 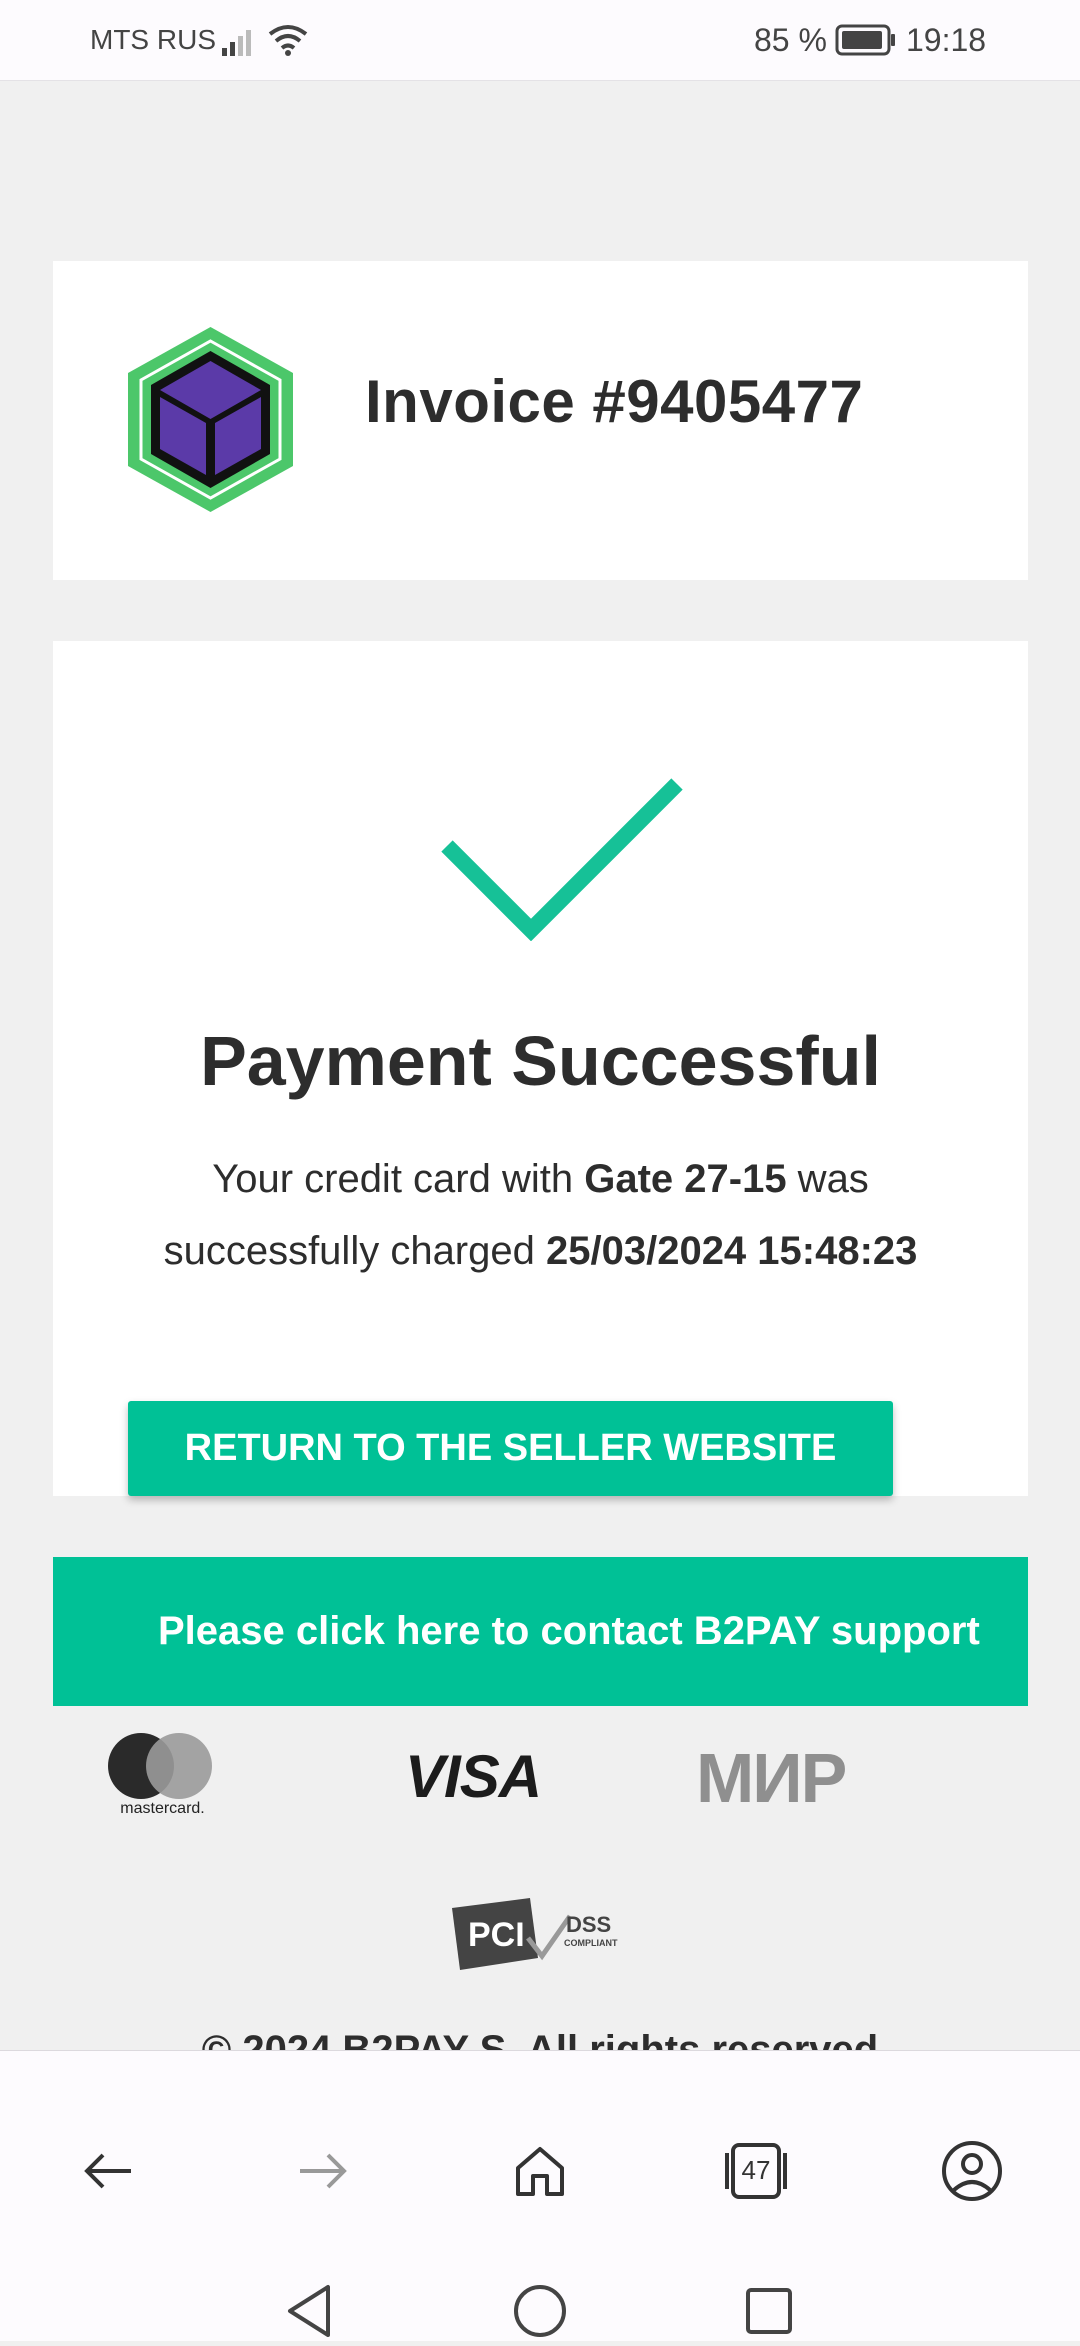 What do you see at coordinates (588, 1924) in the screenshot?
I see `svg-text: DSS` at bounding box center [588, 1924].